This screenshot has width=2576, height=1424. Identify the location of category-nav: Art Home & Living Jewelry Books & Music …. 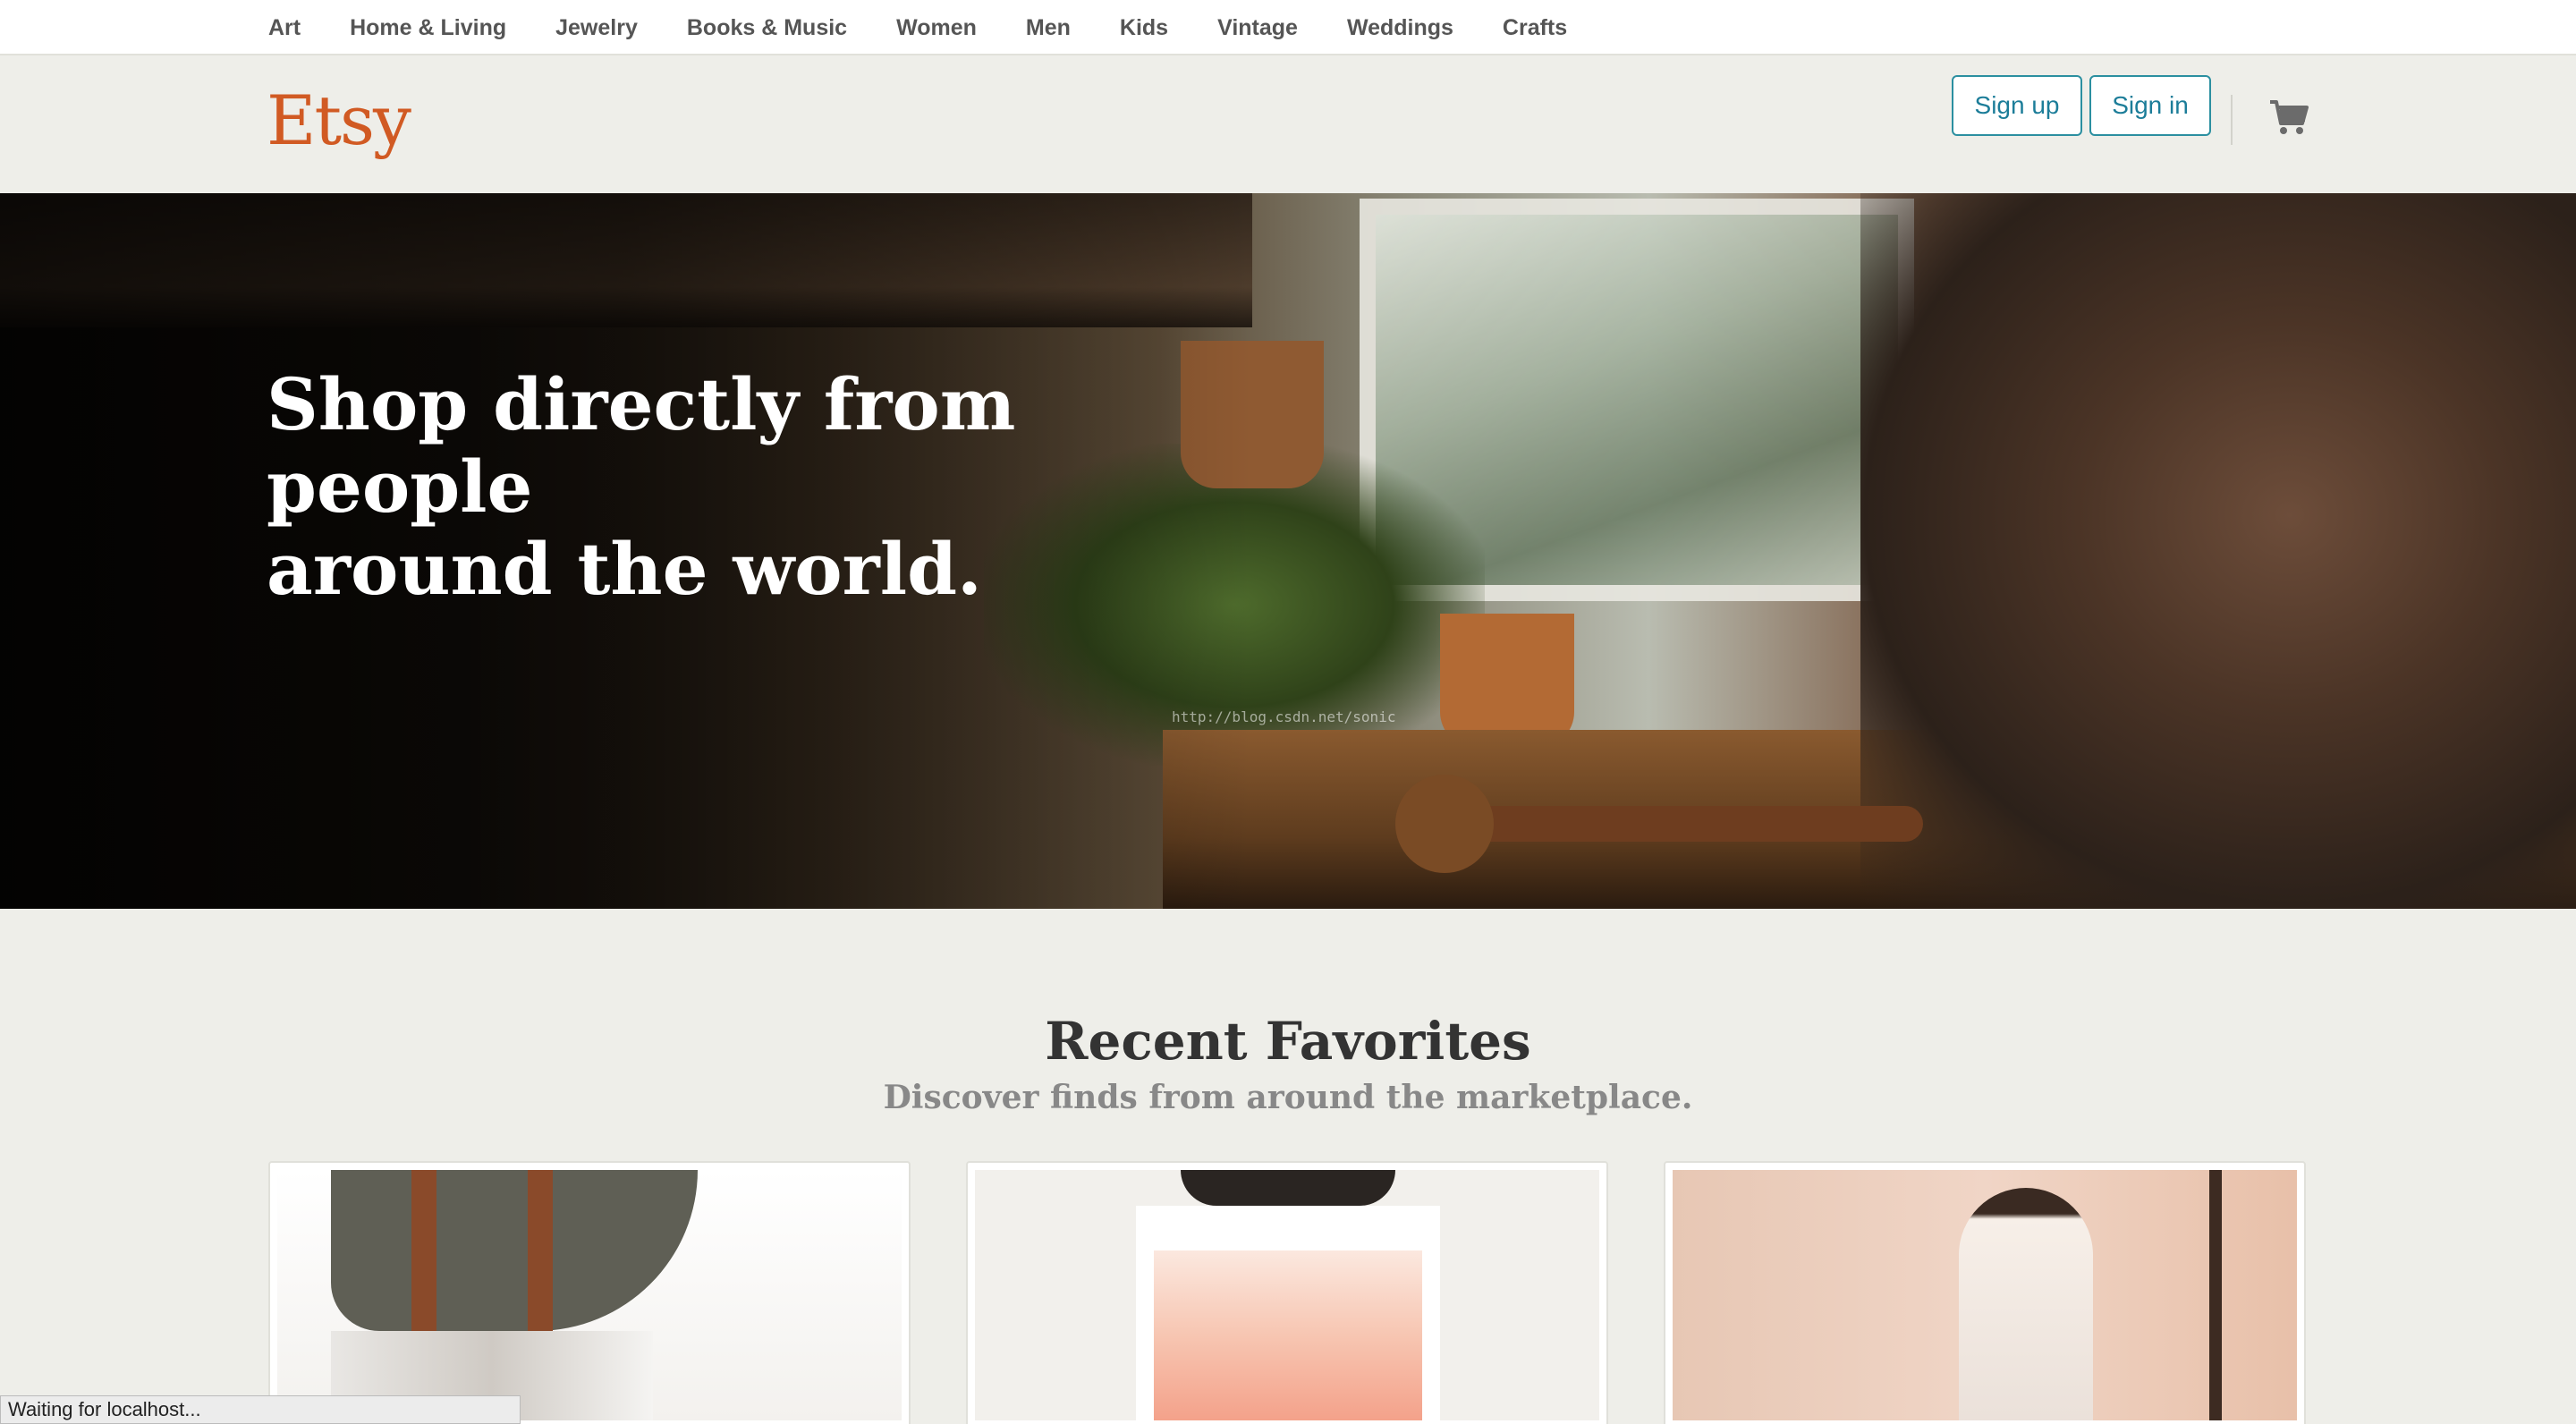
(1288, 27).